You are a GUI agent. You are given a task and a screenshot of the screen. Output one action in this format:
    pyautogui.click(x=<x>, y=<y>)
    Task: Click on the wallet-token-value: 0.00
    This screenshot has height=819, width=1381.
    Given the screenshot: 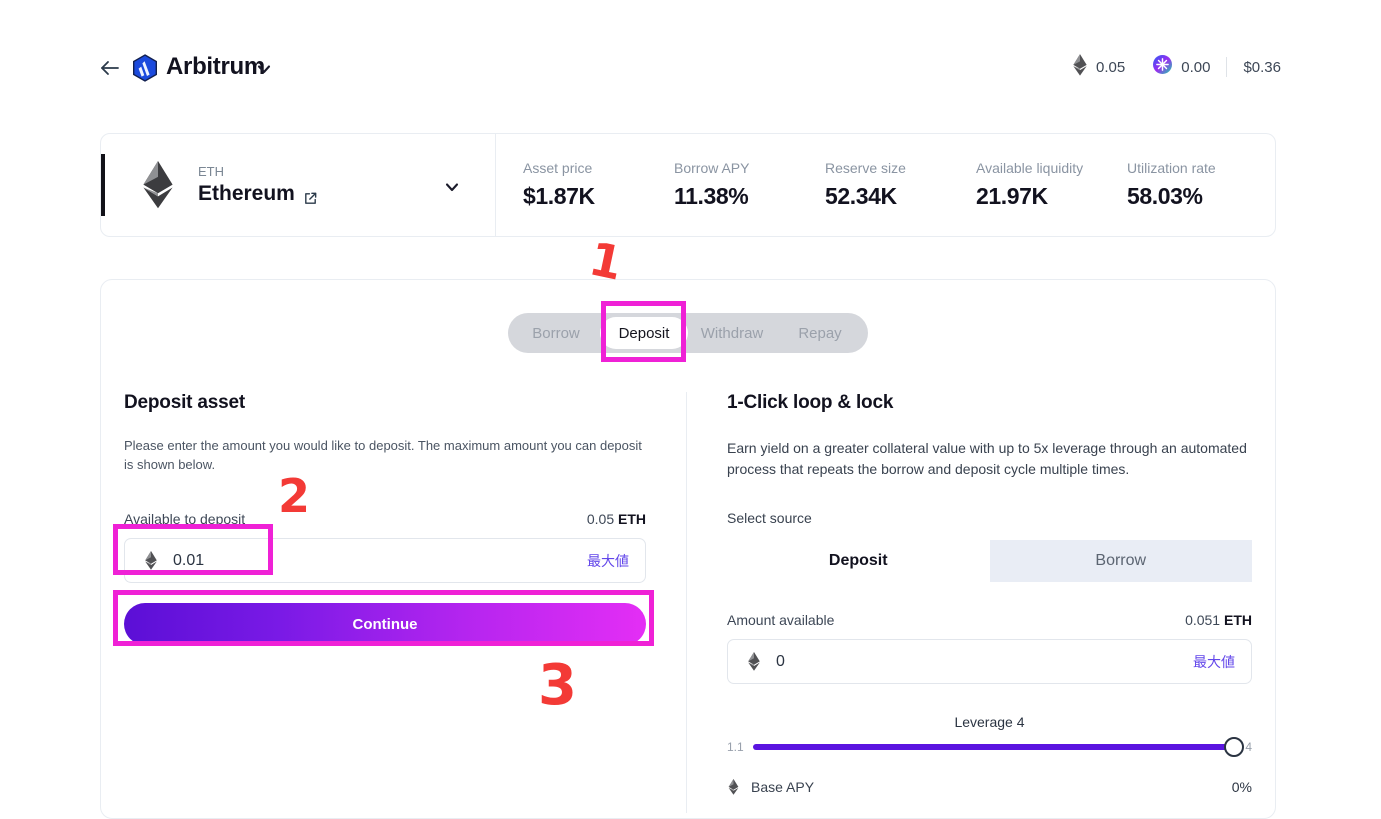 What is the action you would take?
    pyautogui.click(x=1196, y=67)
    